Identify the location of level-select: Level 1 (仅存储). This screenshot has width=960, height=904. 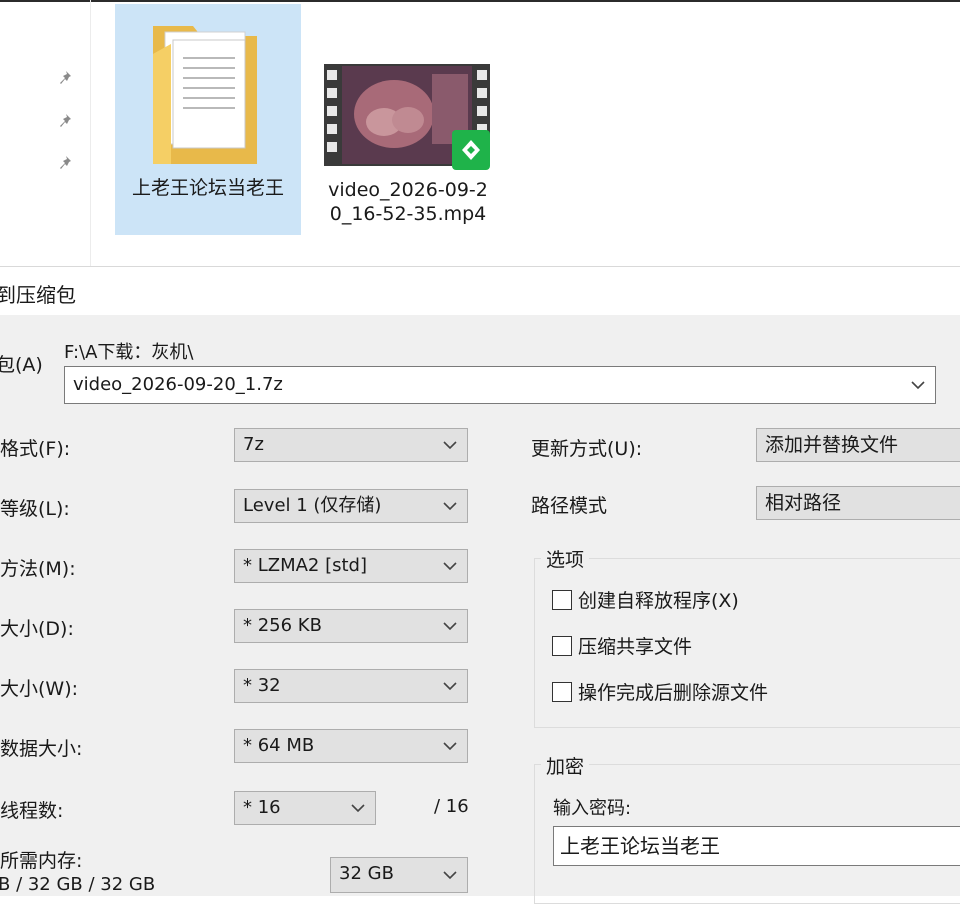
(351, 506).